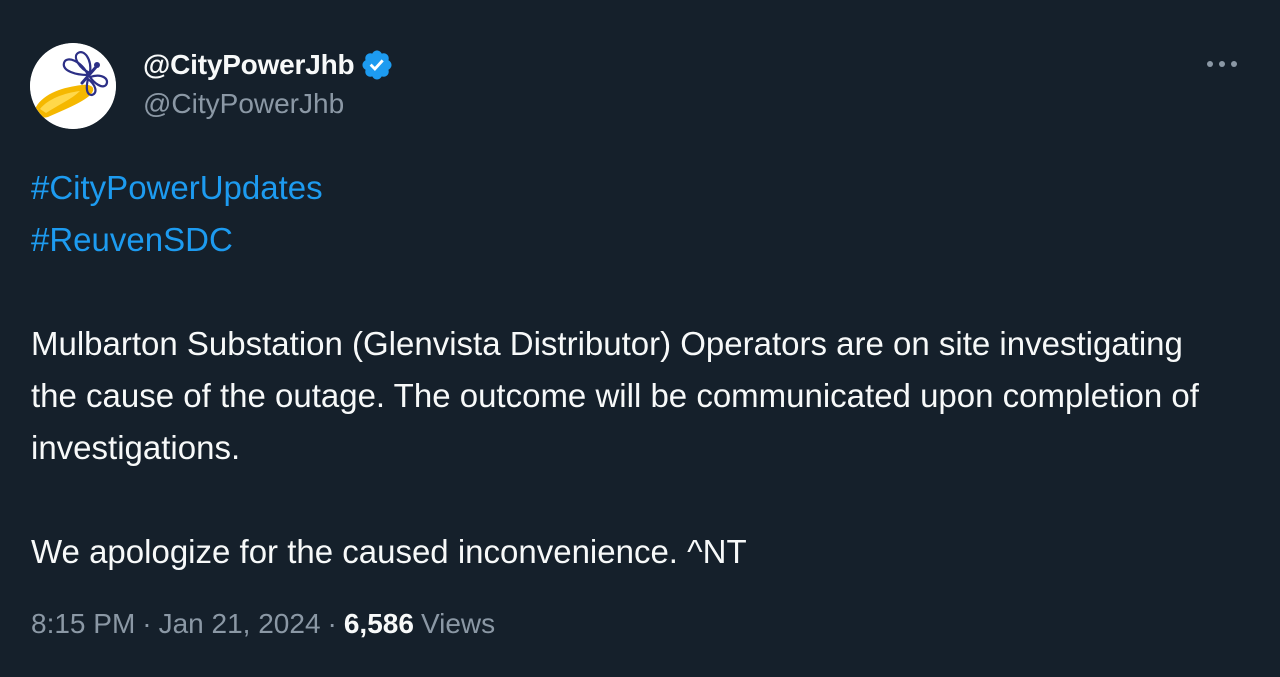 This screenshot has height=677, width=1280. I want to click on views-count: 6,586, so click(379, 624).